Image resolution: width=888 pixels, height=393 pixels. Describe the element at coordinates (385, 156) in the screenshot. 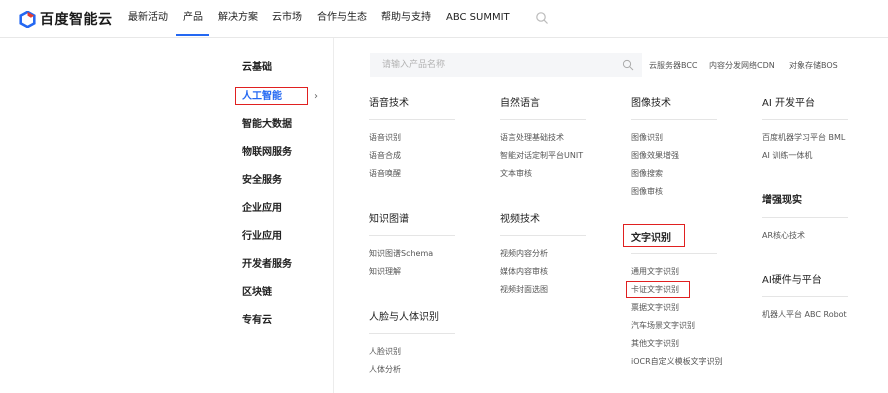

I see `link-speech-synthesis: 语音合成` at that location.